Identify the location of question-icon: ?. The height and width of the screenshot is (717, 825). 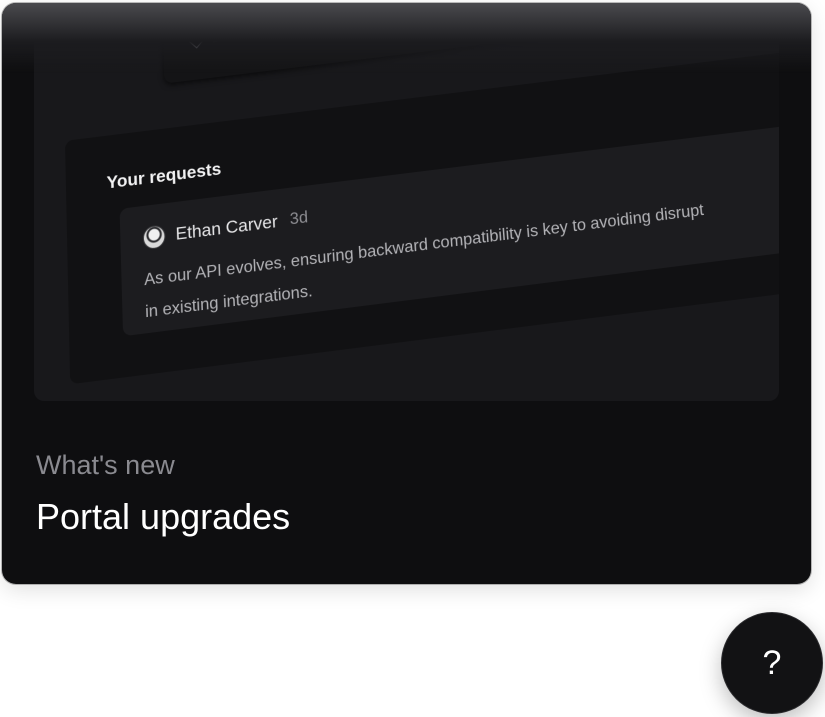
(772, 662).